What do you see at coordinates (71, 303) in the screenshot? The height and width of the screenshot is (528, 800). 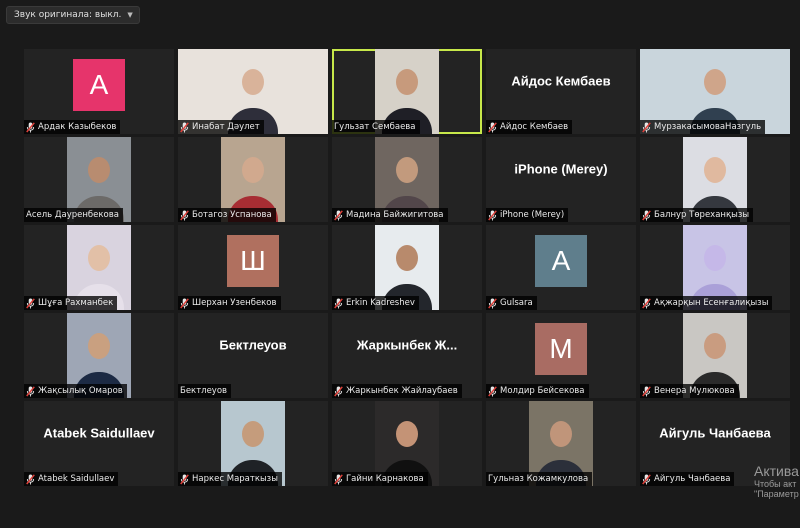 I see `participant-nameplate: Шұға Рахманбек` at bounding box center [71, 303].